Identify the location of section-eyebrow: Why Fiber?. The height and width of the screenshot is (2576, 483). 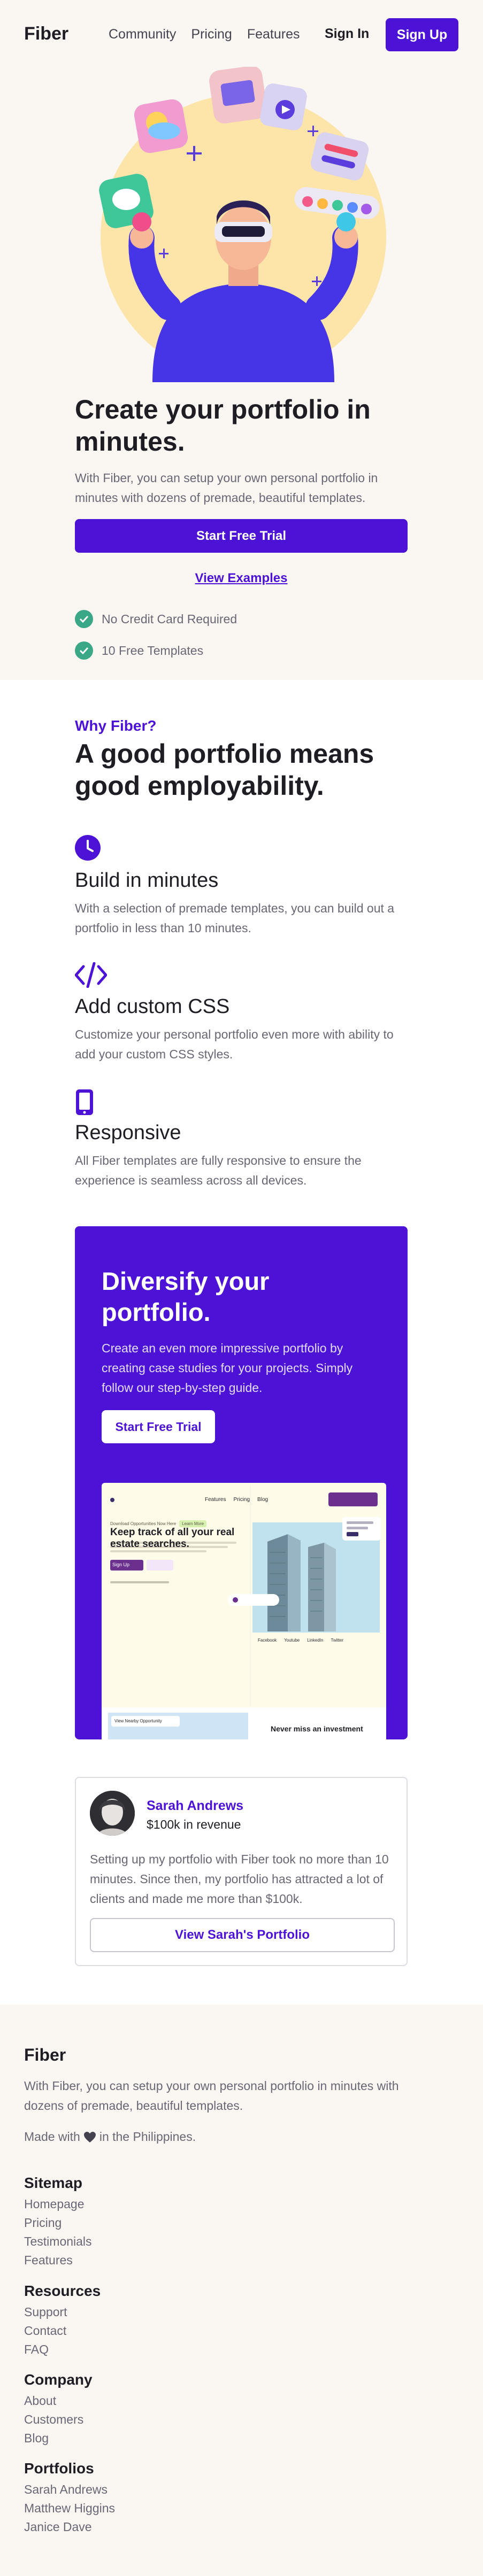
(116, 726).